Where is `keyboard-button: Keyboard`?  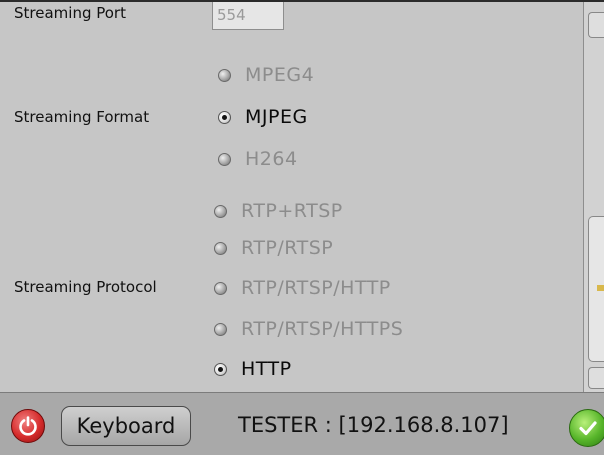
keyboard-button: Keyboard is located at coordinates (126, 426).